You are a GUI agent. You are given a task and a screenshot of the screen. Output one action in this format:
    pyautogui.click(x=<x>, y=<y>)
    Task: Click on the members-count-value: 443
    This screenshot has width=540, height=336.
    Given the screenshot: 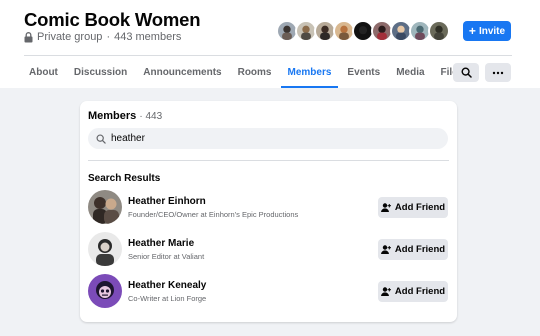 What is the action you would take?
    pyautogui.click(x=154, y=116)
    